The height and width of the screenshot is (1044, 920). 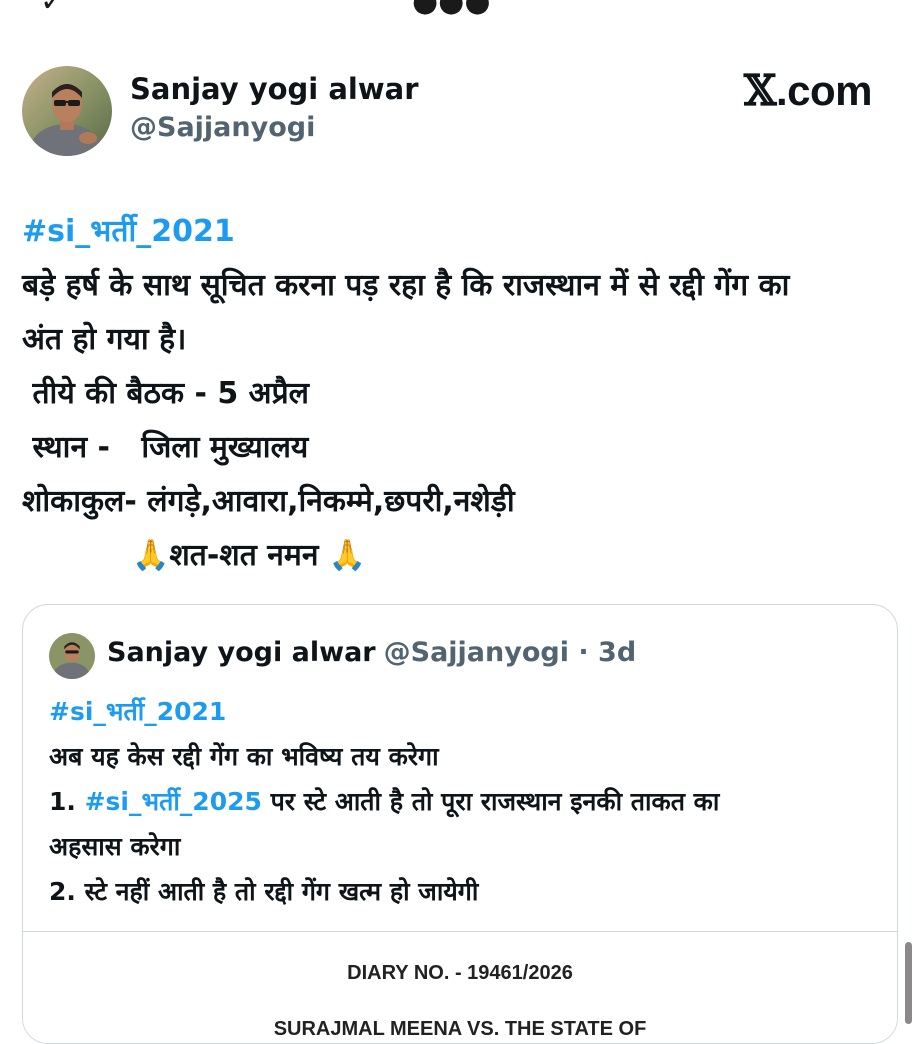 I want to click on quoted-hashtag-link-2025: #si_भर्ती_2025, so click(x=173, y=801).